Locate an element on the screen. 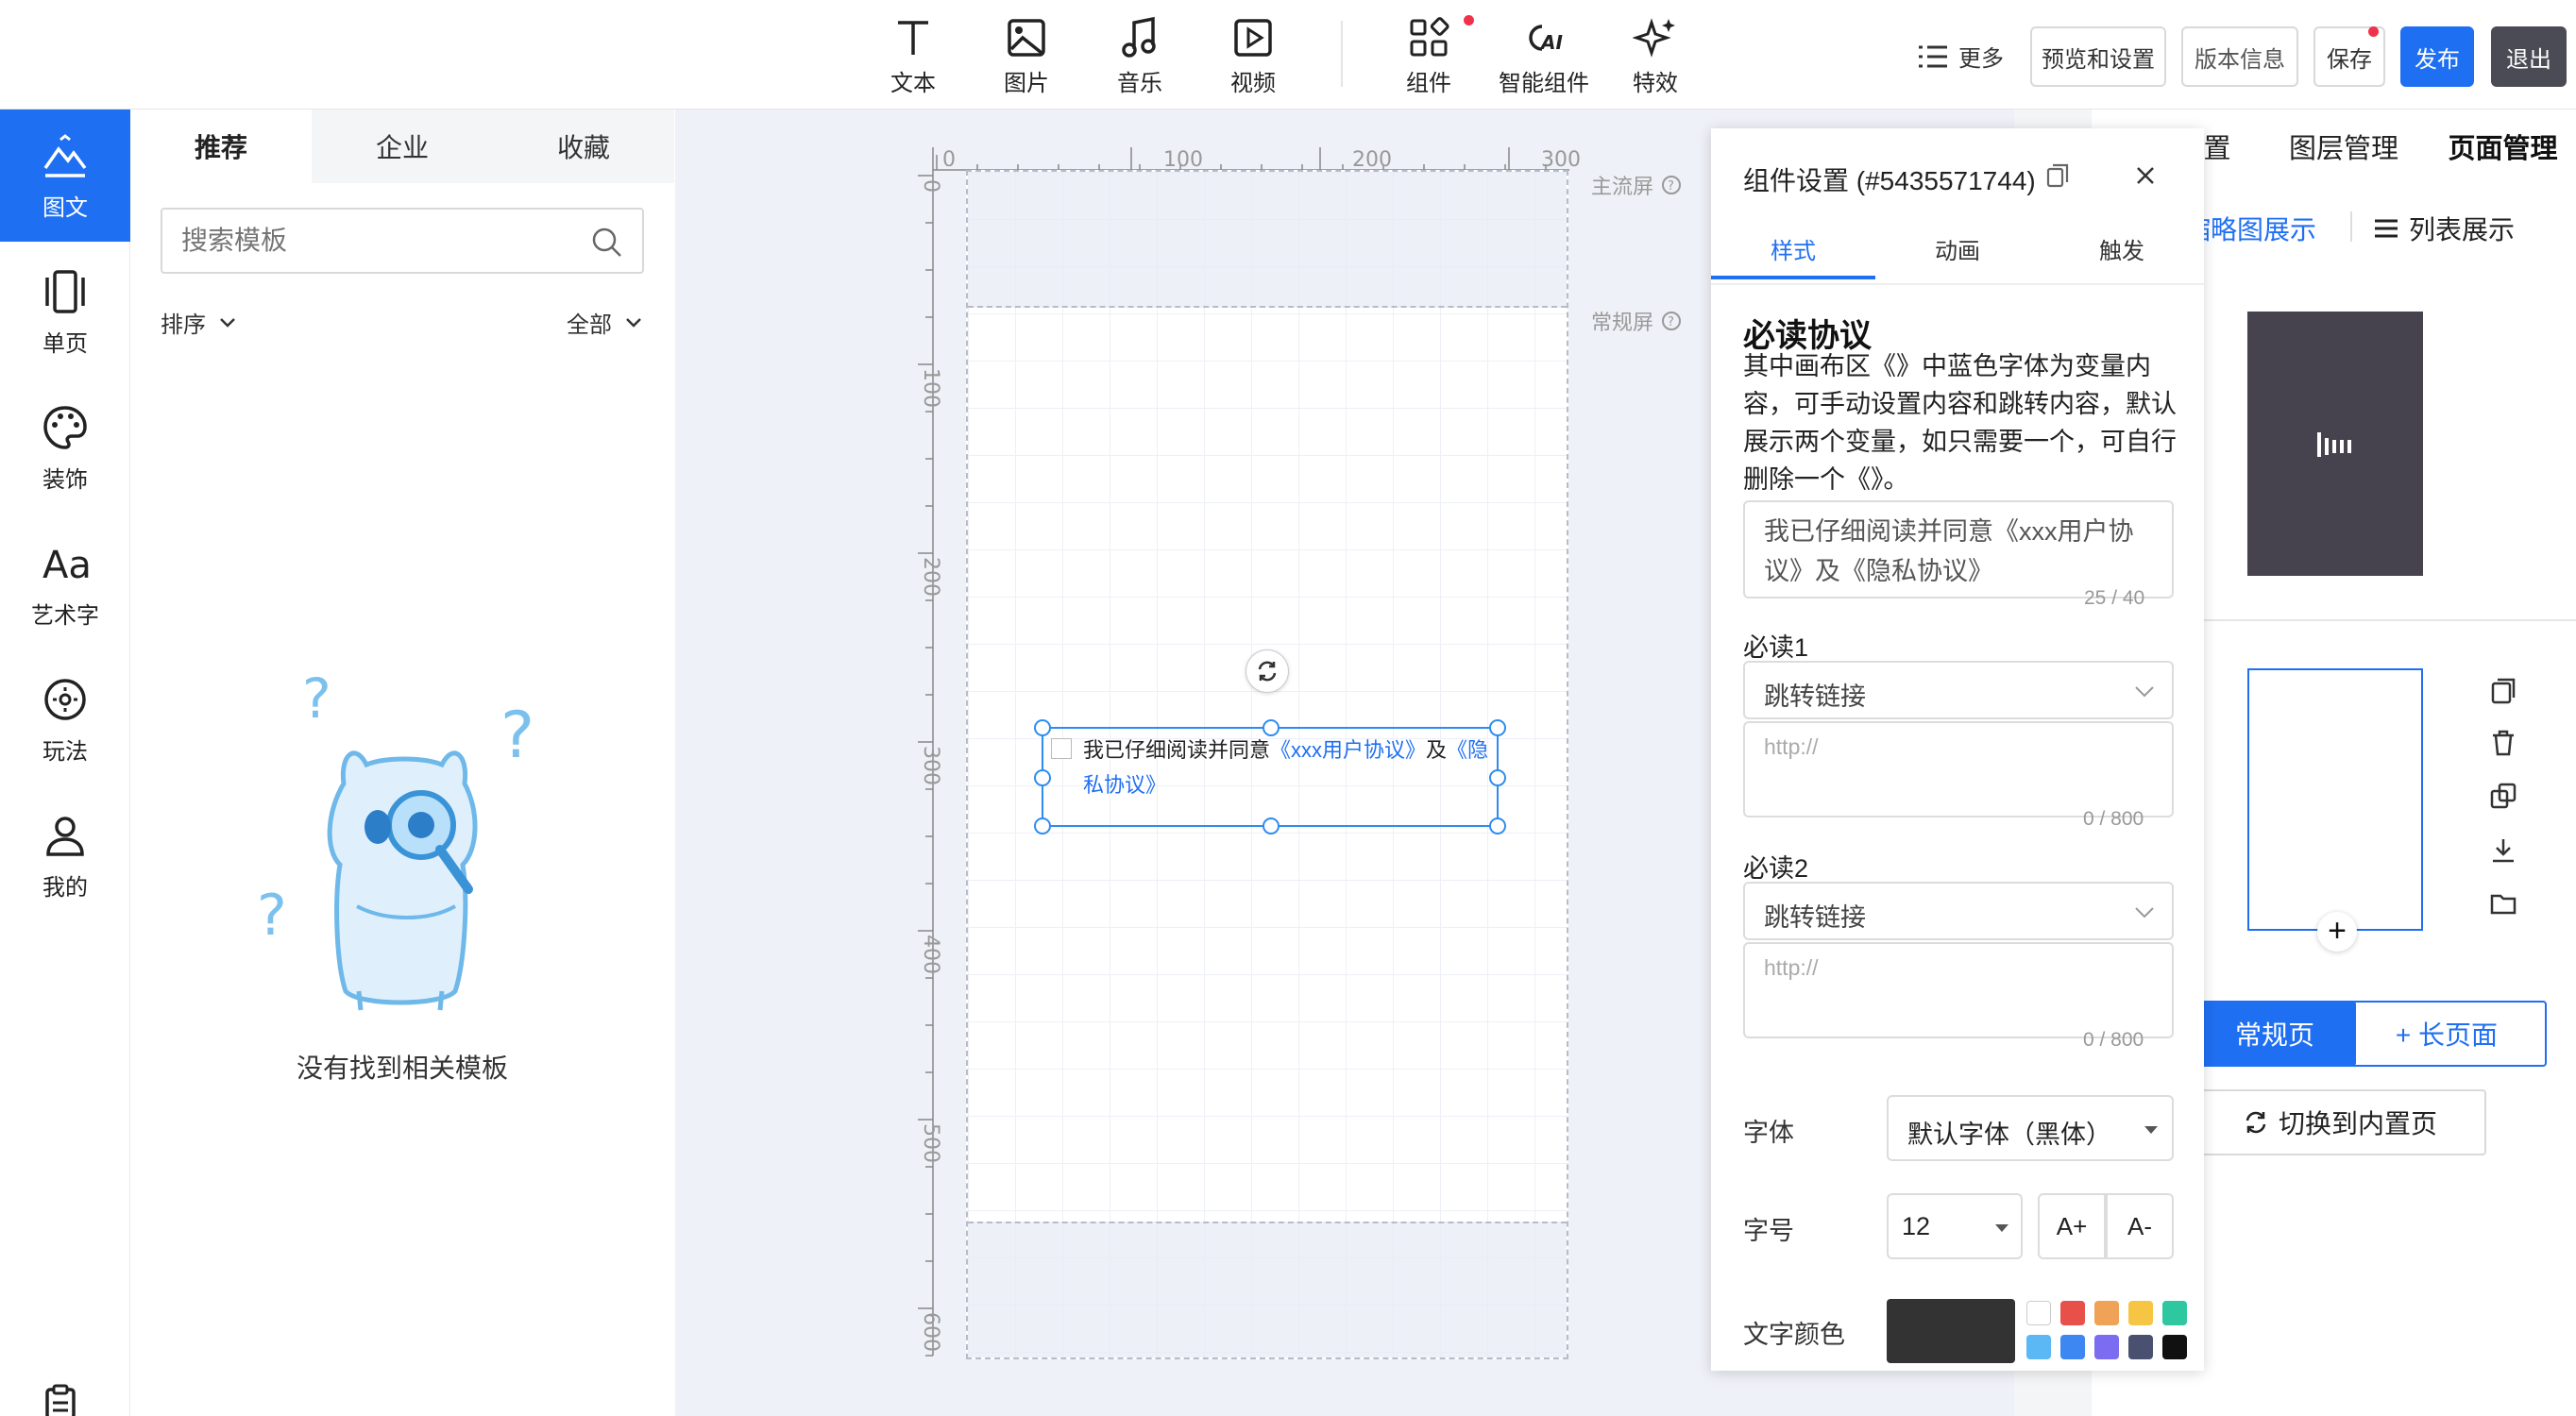  more-menu: 更多 is located at coordinates (1960, 56).